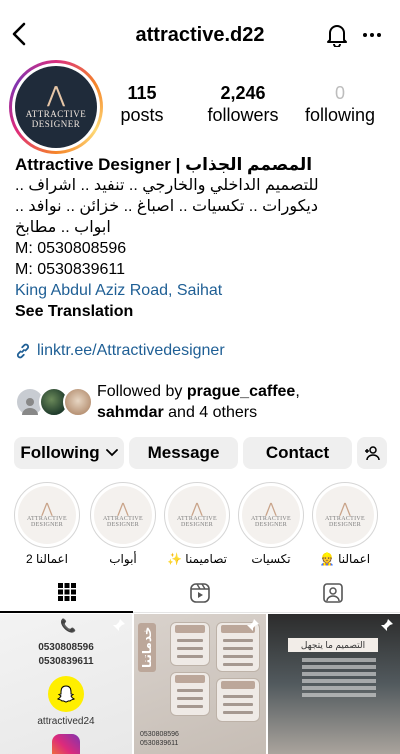  I want to click on posts-count: 115, so click(142, 93).